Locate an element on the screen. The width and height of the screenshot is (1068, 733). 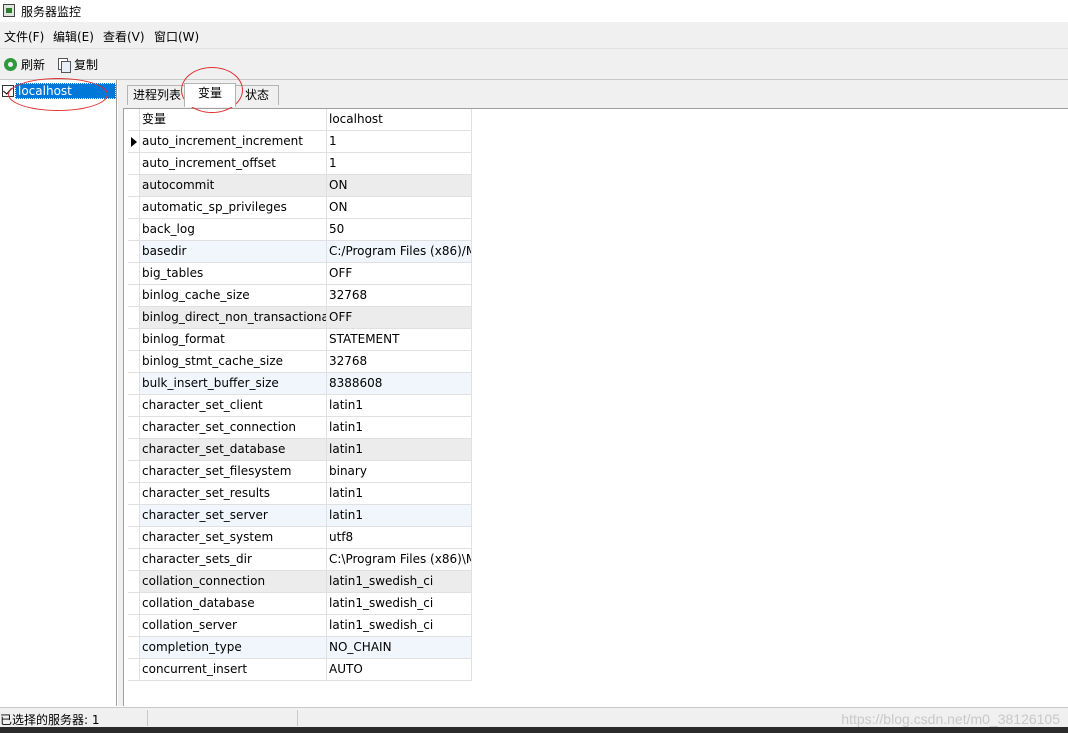
variable-name-cell: bulk_insert_buffer_size is located at coordinates (233, 384).